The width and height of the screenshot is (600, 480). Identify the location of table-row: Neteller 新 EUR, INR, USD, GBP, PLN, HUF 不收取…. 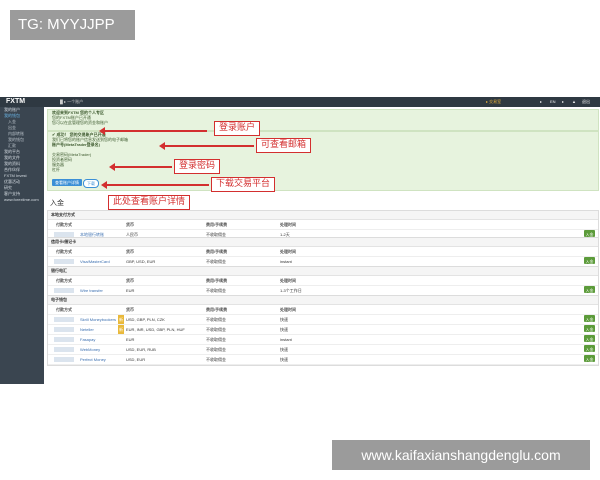
(323, 330).